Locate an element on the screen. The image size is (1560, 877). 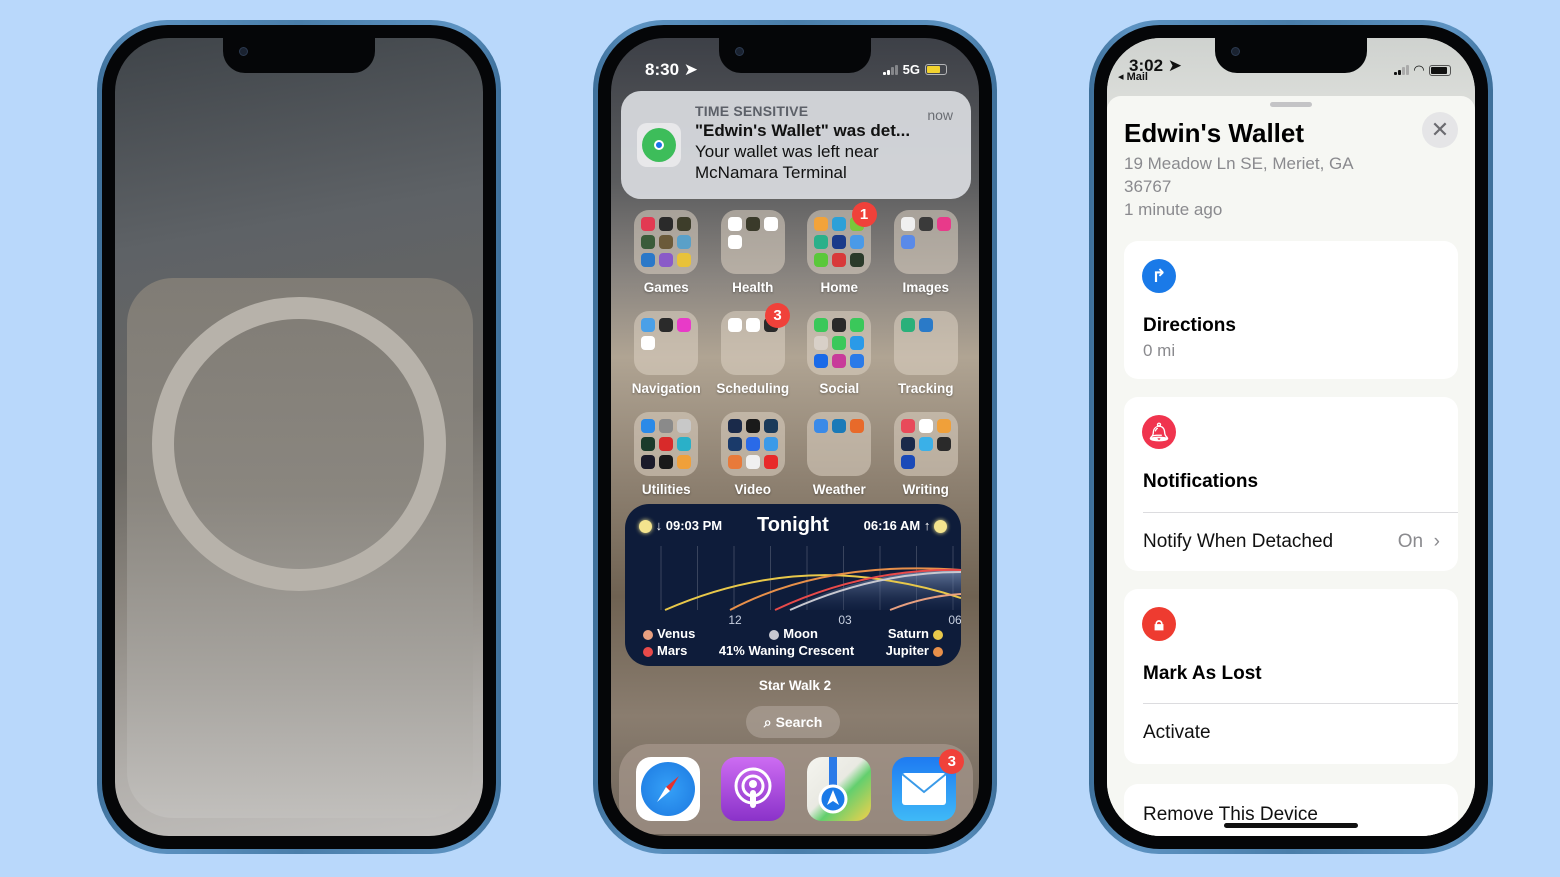
close-button: ✕ is located at coordinates (1440, 130).